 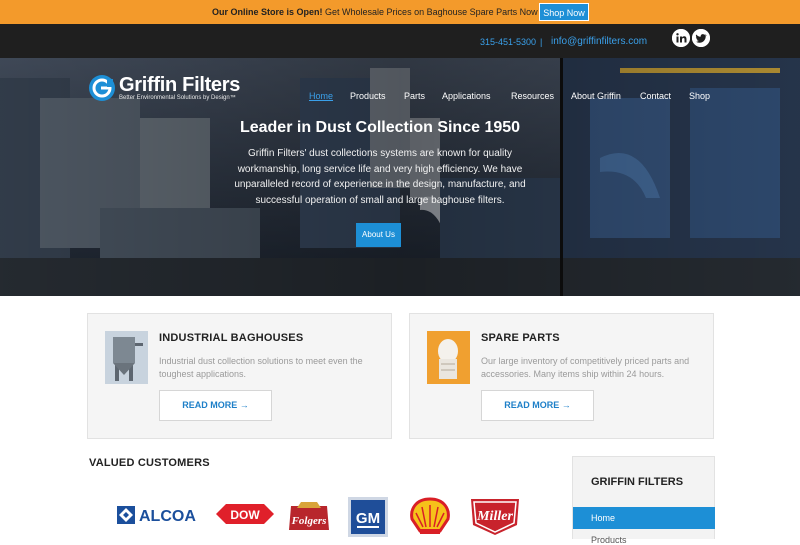 What do you see at coordinates (596, 96) in the screenshot?
I see `nav-about-griffin: About Griffin` at bounding box center [596, 96].